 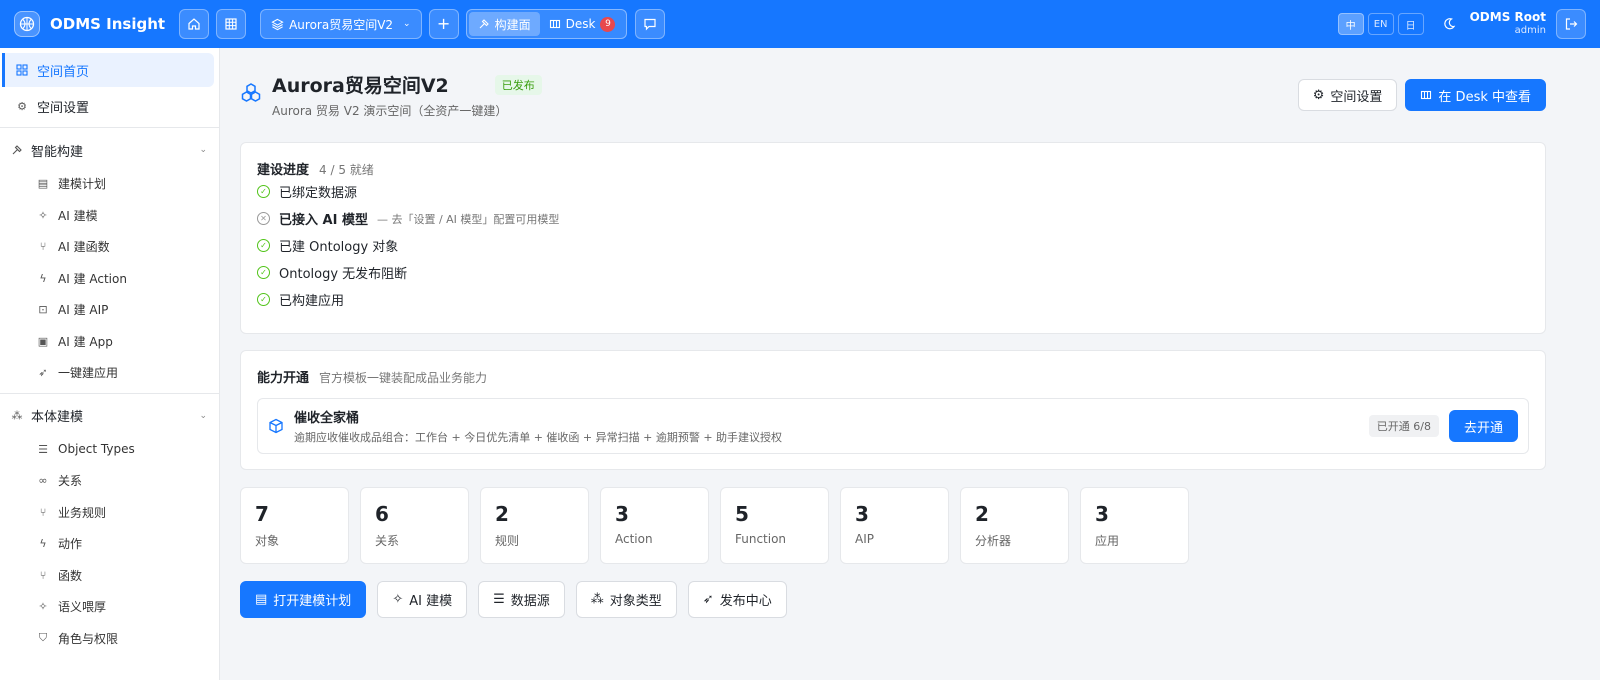 What do you see at coordinates (96, 449) in the screenshot?
I see `sidebar-item-label: Object Types` at bounding box center [96, 449].